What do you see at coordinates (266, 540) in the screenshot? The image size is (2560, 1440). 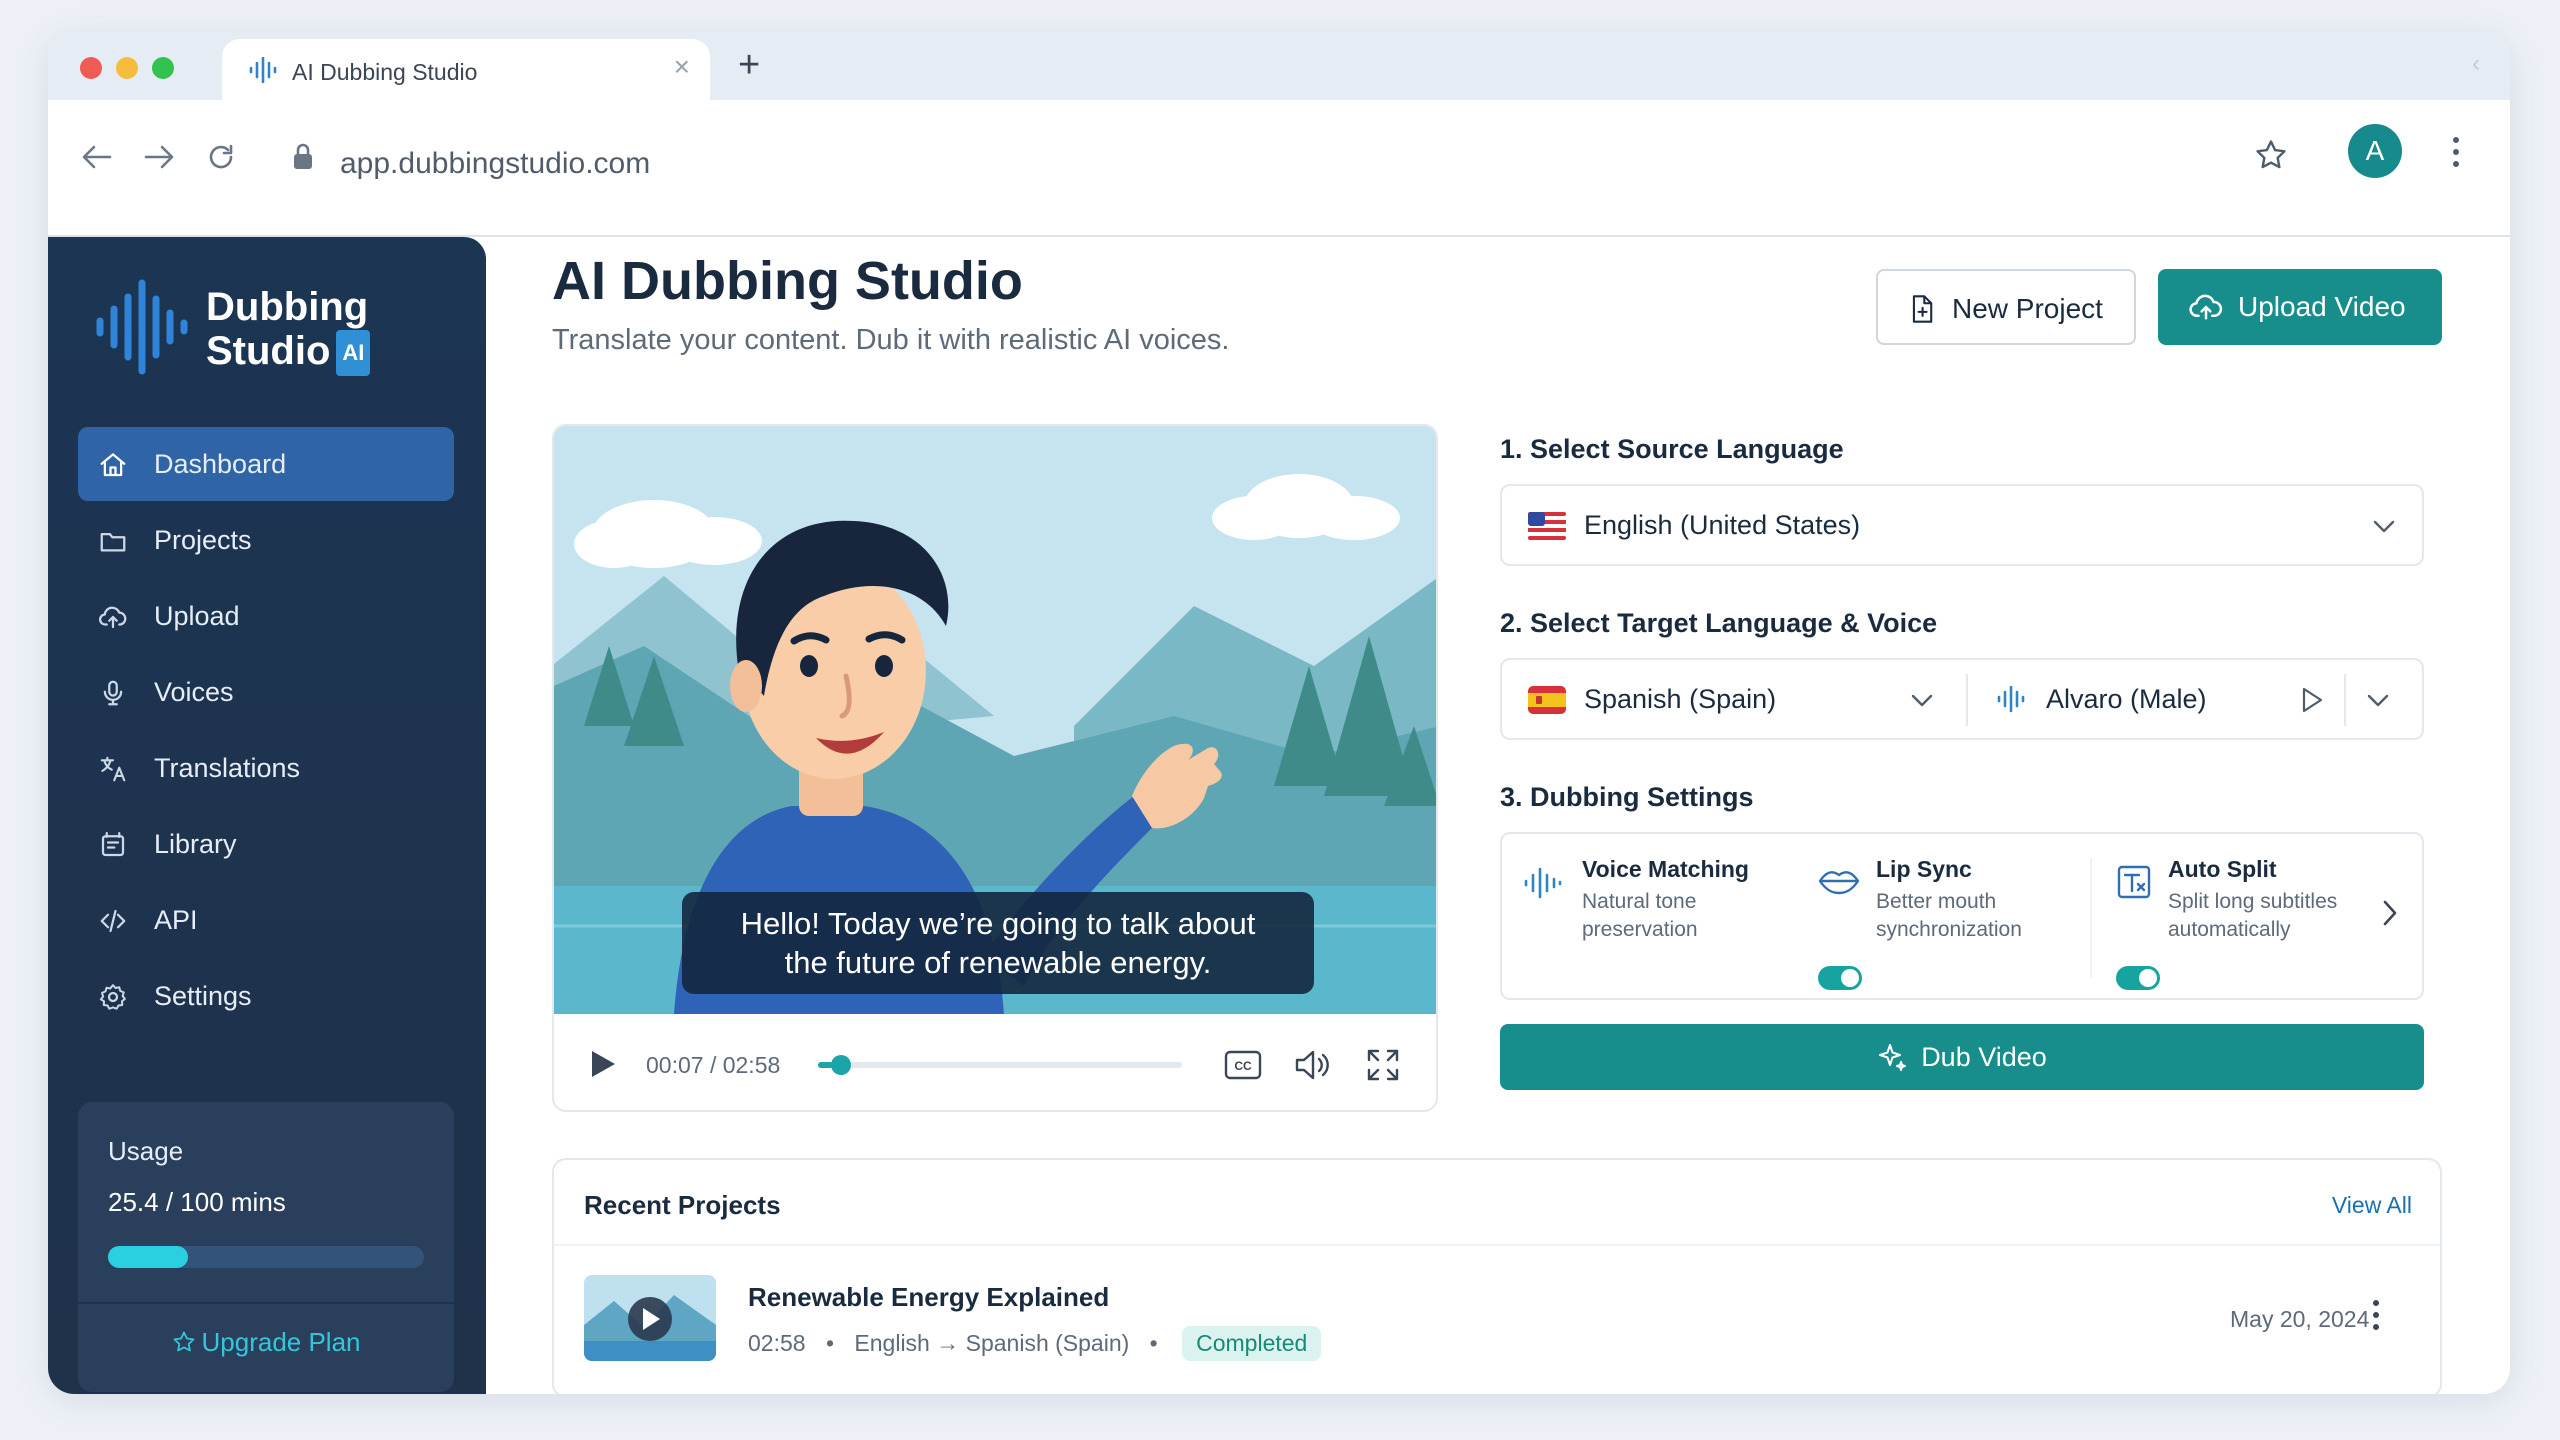 I see `sidebar-item-projects: Projects` at bounding box center [266, 540].